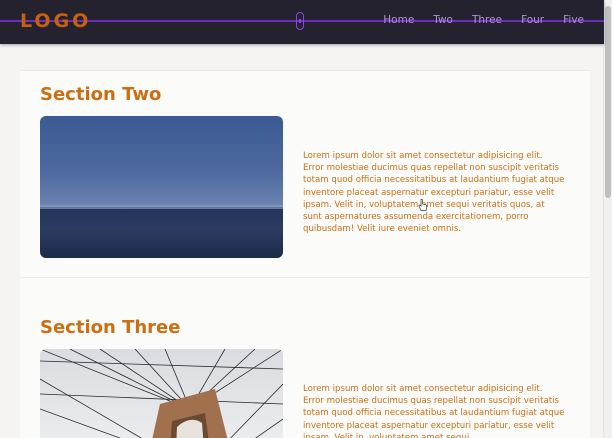 The width and height of the screenshot is (612, 438). Describe the element at coordinates (161, 393) in the screenshot. I see `bridge-cables-image` at that location.